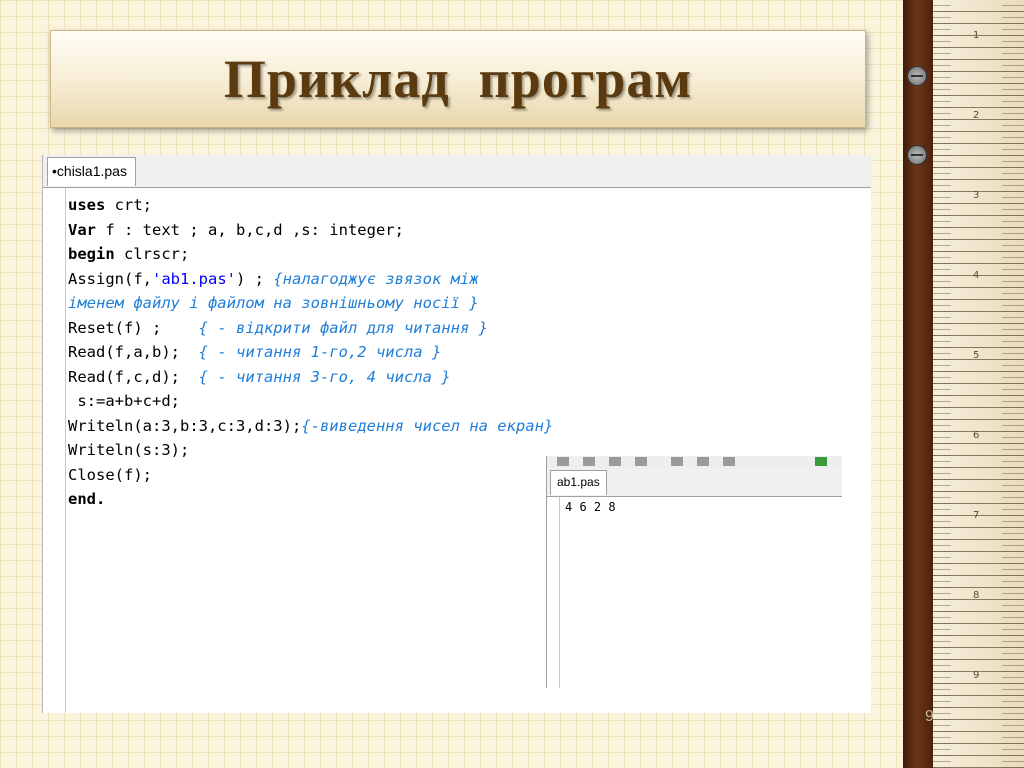 This screenshot has width=1024, height=768. Describe the element at coordinates (128, 205) in the screenshot. I see `code-text: crt;` at that location.